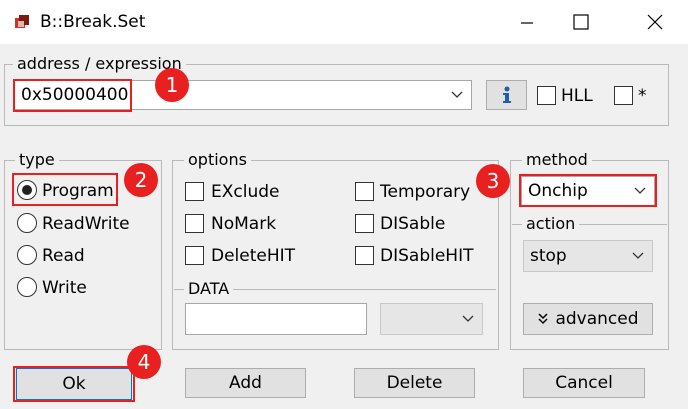  Describe the element at coordinates (427, 256) in the screenshot. I see `checkbox-label-disablehit: DISableHIT` at that location.